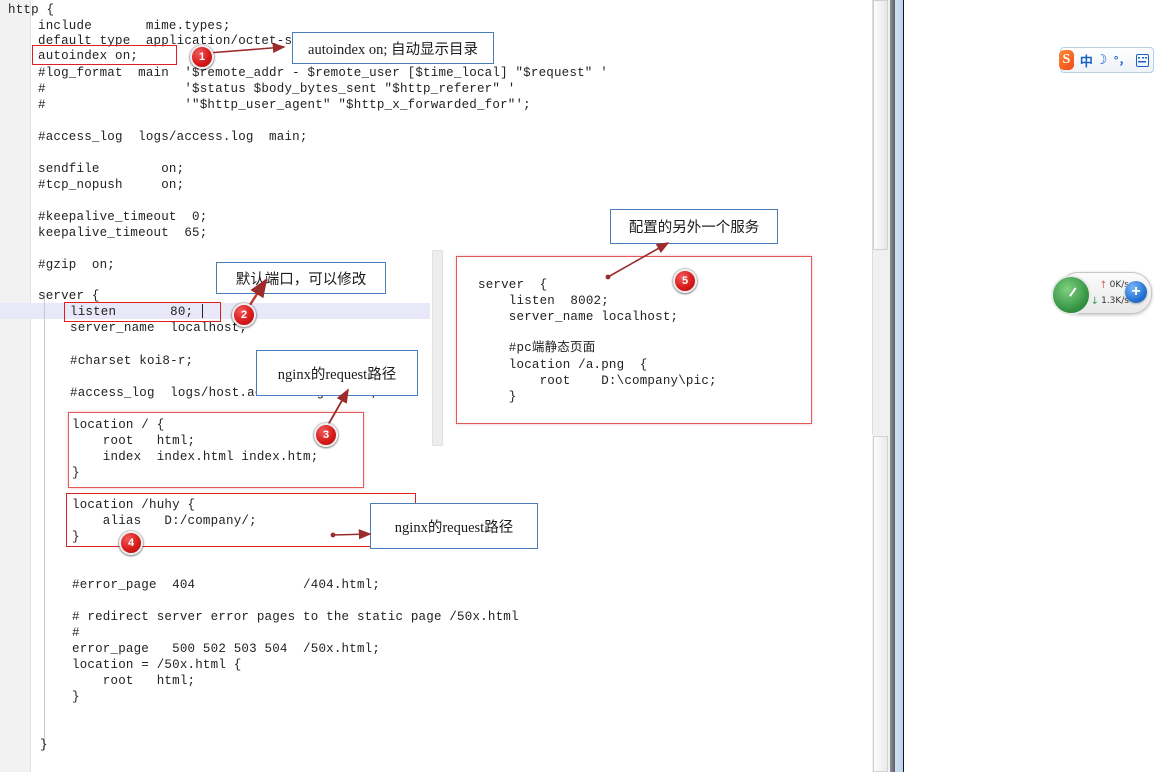 The image size is (1154, 772). Describe the element at coordinates (393, 48) in the screenshot. I see `callout-autoindex: autoindex on; 自动显示目录` at that location.